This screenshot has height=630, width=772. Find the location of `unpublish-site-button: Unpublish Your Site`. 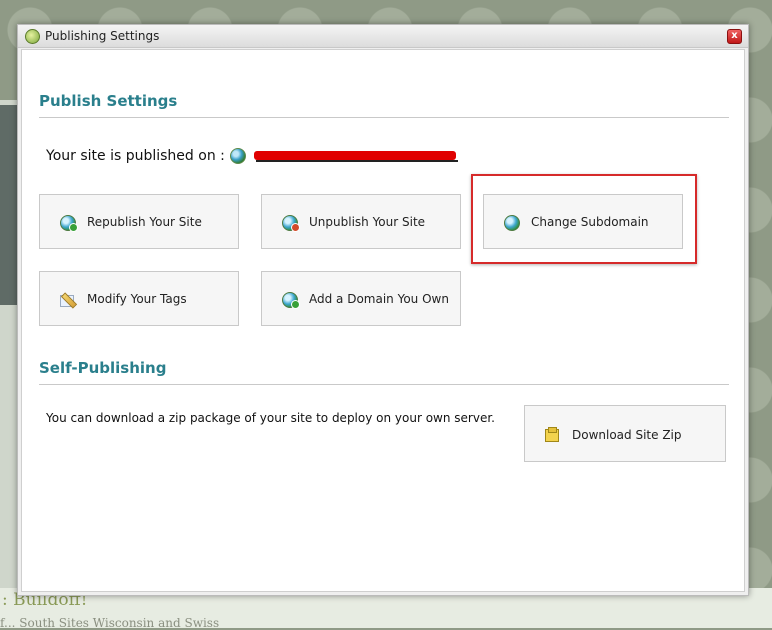

unpublish-site-button: Unpublish Your Site is located at coordinates (361, 221).